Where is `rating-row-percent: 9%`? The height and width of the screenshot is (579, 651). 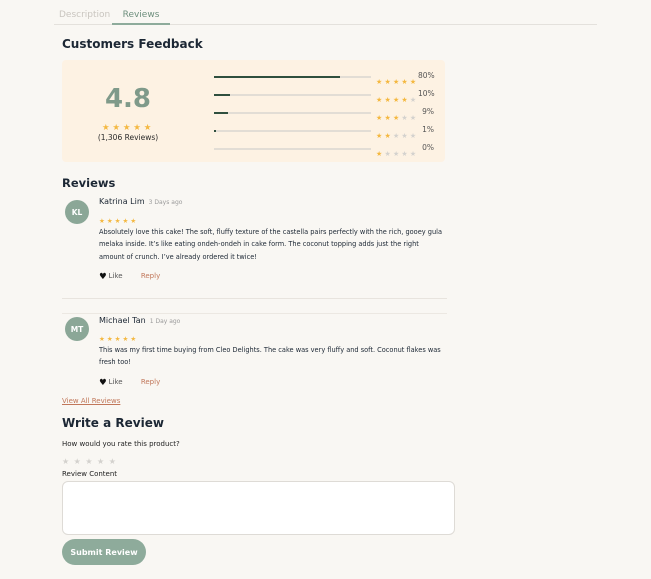 rating-row-percent: 9% is located at coordinates (428, 111).